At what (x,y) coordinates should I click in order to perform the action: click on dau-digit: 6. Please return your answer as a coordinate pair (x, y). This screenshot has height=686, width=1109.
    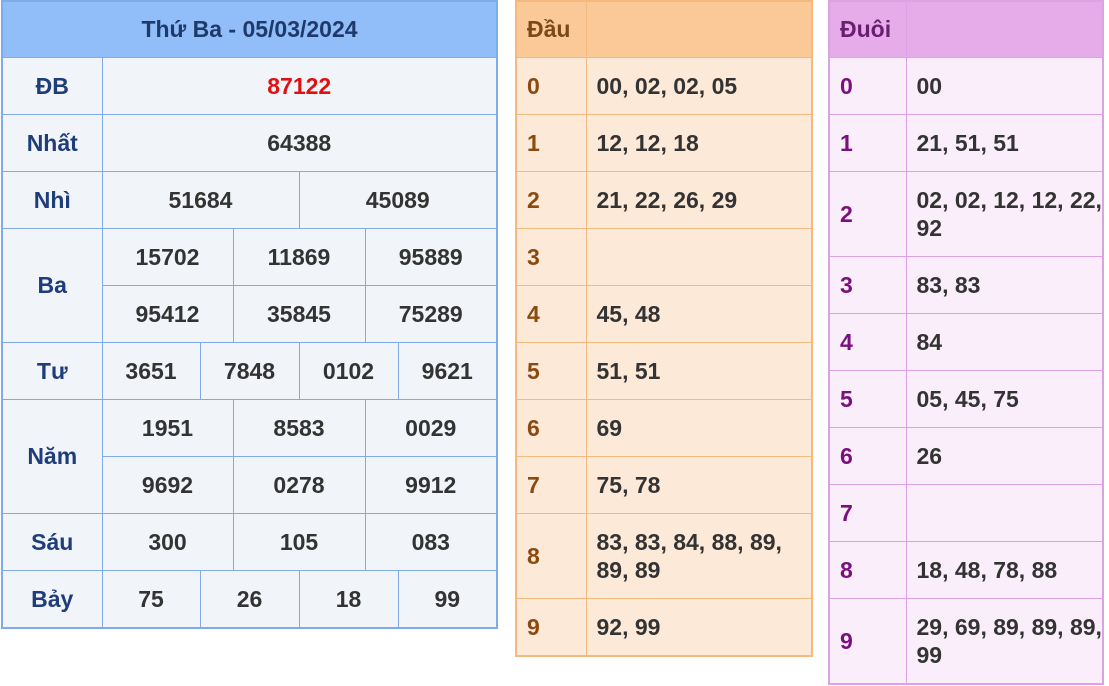
    Looking at the image, I should click on (551, 428).